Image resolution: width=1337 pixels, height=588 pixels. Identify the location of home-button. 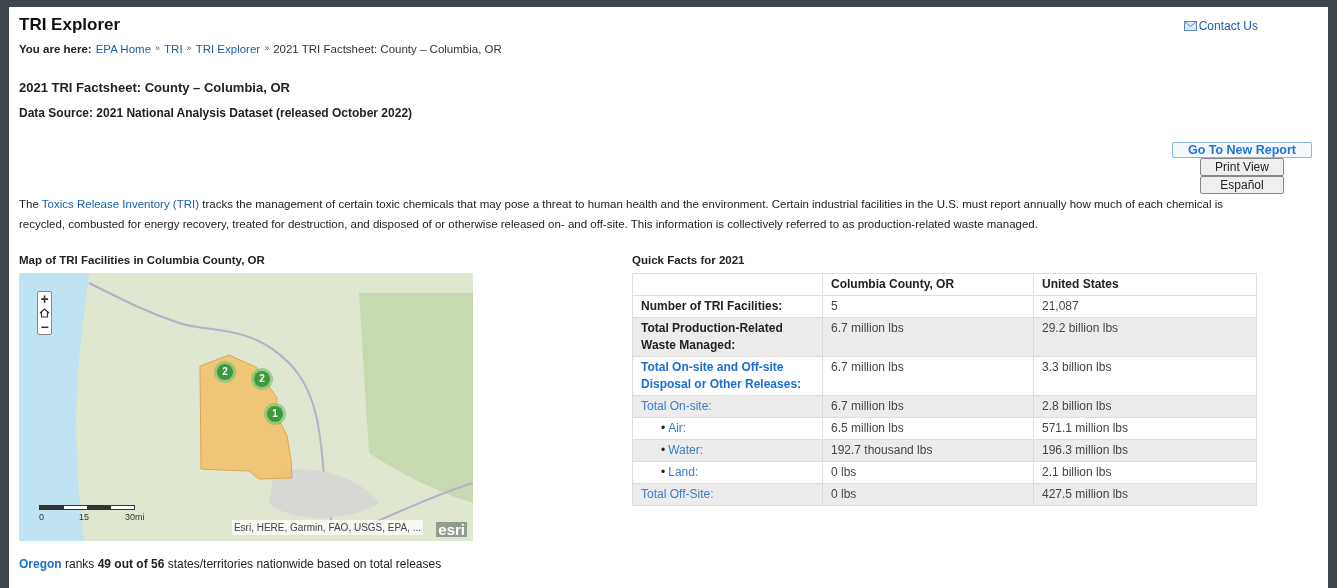
(44, 312).